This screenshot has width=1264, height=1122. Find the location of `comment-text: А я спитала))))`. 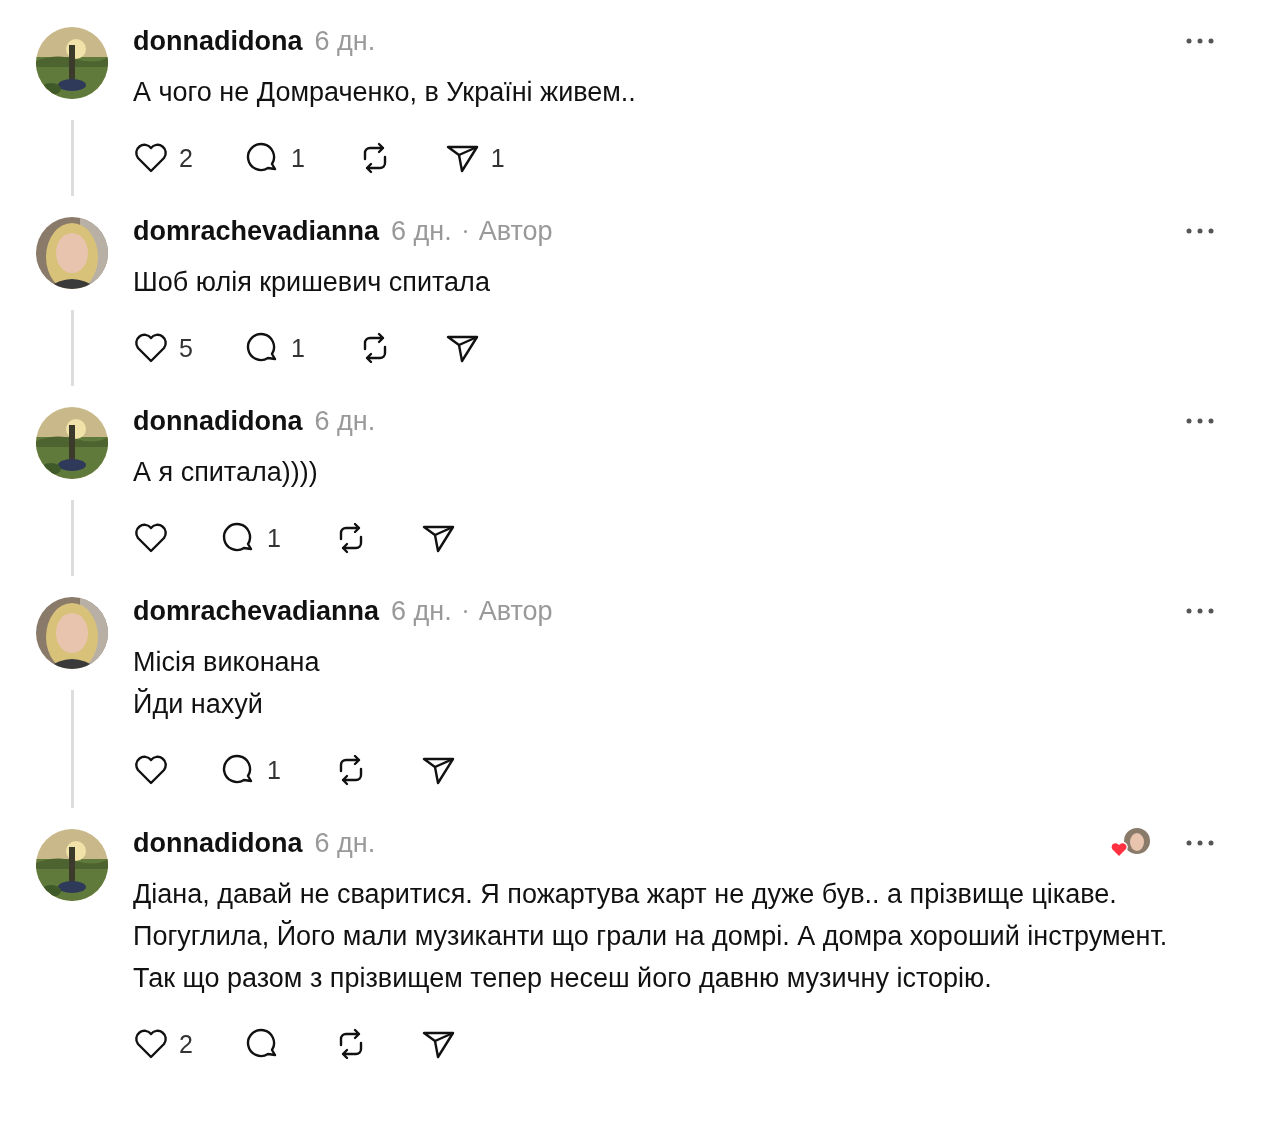

comment-text: А я спитала)))) is located at coordinates (226, 472).